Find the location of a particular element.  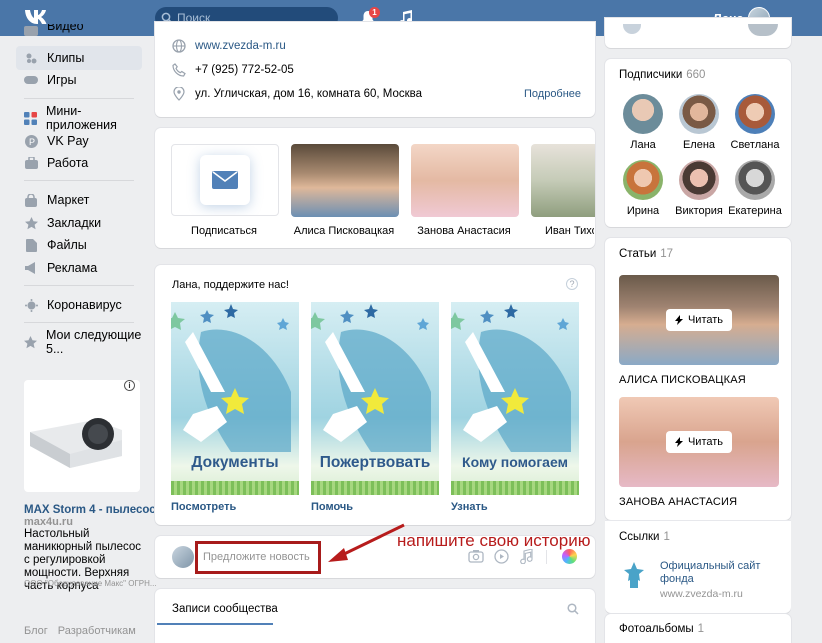

subscriber-name: Лана is located at coordinates (643, 145).